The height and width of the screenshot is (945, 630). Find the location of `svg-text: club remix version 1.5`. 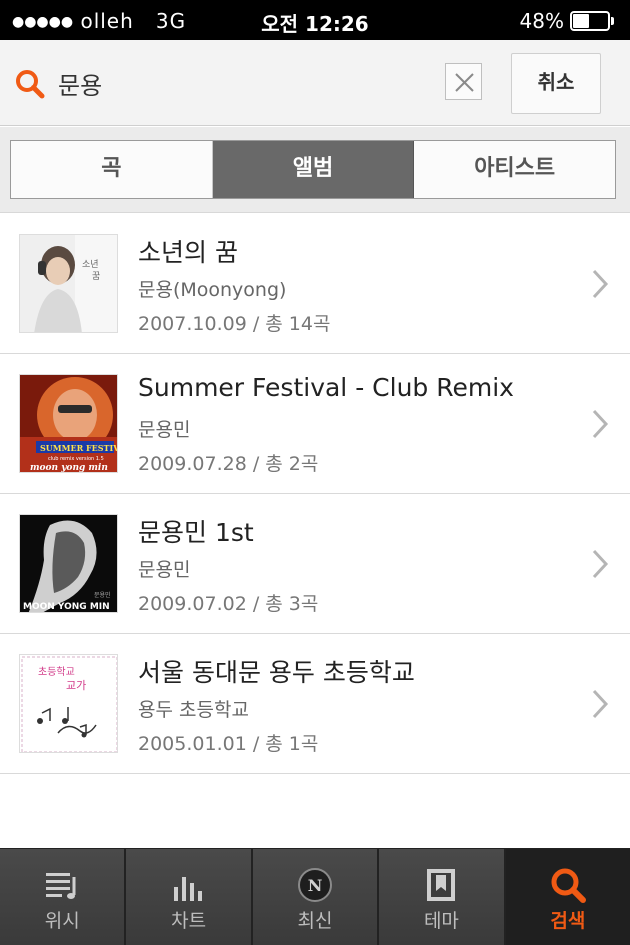

svg-text: club remix version 1.5 is located at coordinates (76, 459).